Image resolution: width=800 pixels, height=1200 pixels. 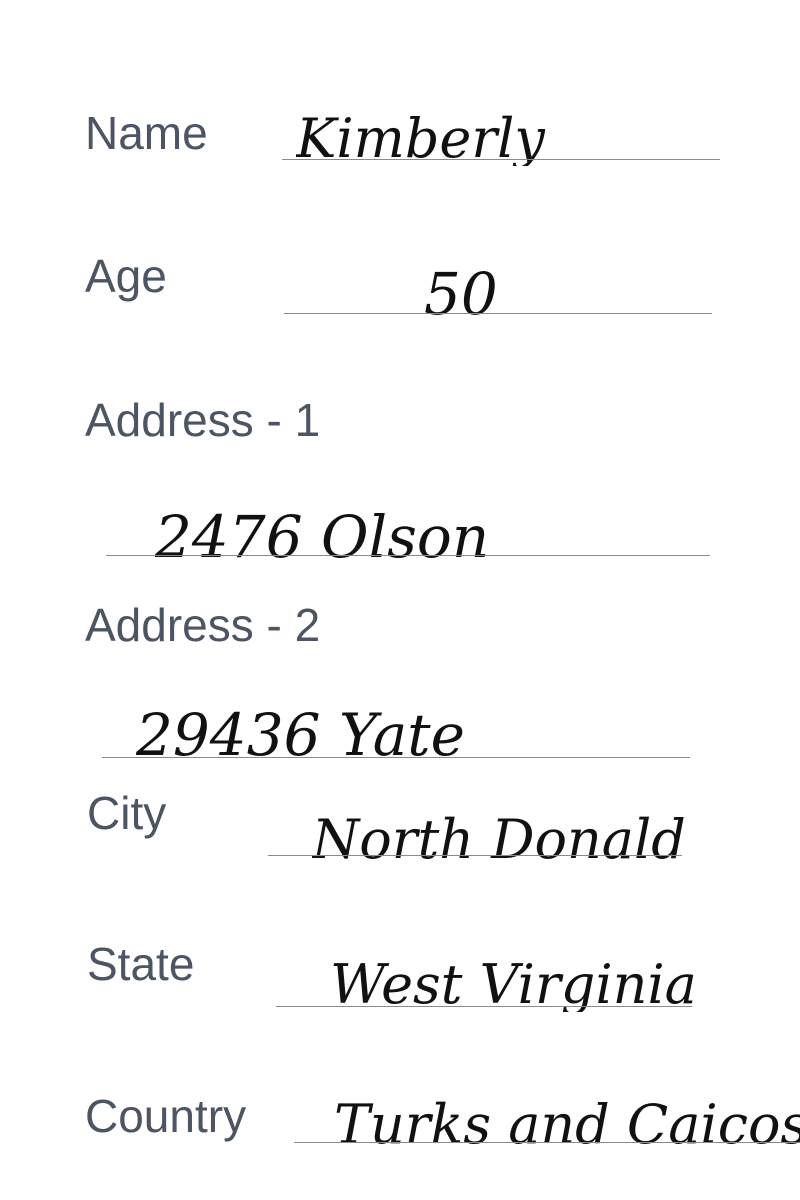 I want to click on state-value: West Virginia, so click(x=513, y=985).